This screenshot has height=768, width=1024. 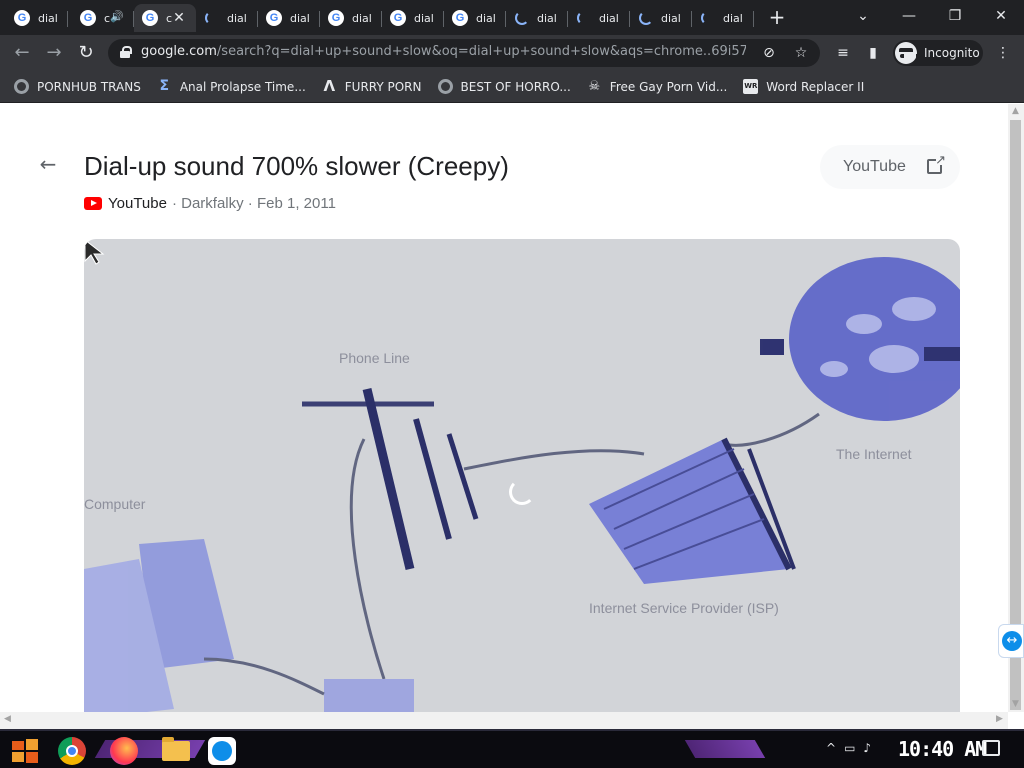 What do you see at coordinates (1015, 111) in the screenshot?
I see `scroll-up-arrow-icon: ▲` at bounding box center [1015, 111].